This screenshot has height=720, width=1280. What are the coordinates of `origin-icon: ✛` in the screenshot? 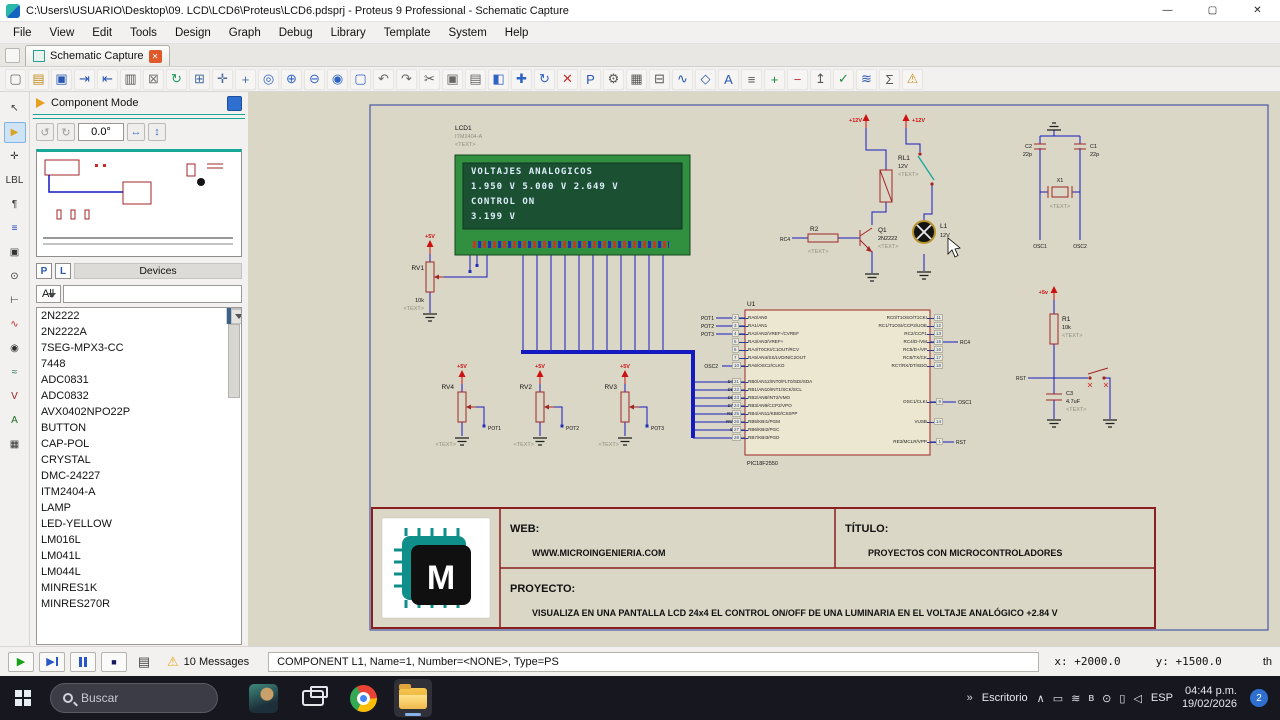 It's located at (222, 79).